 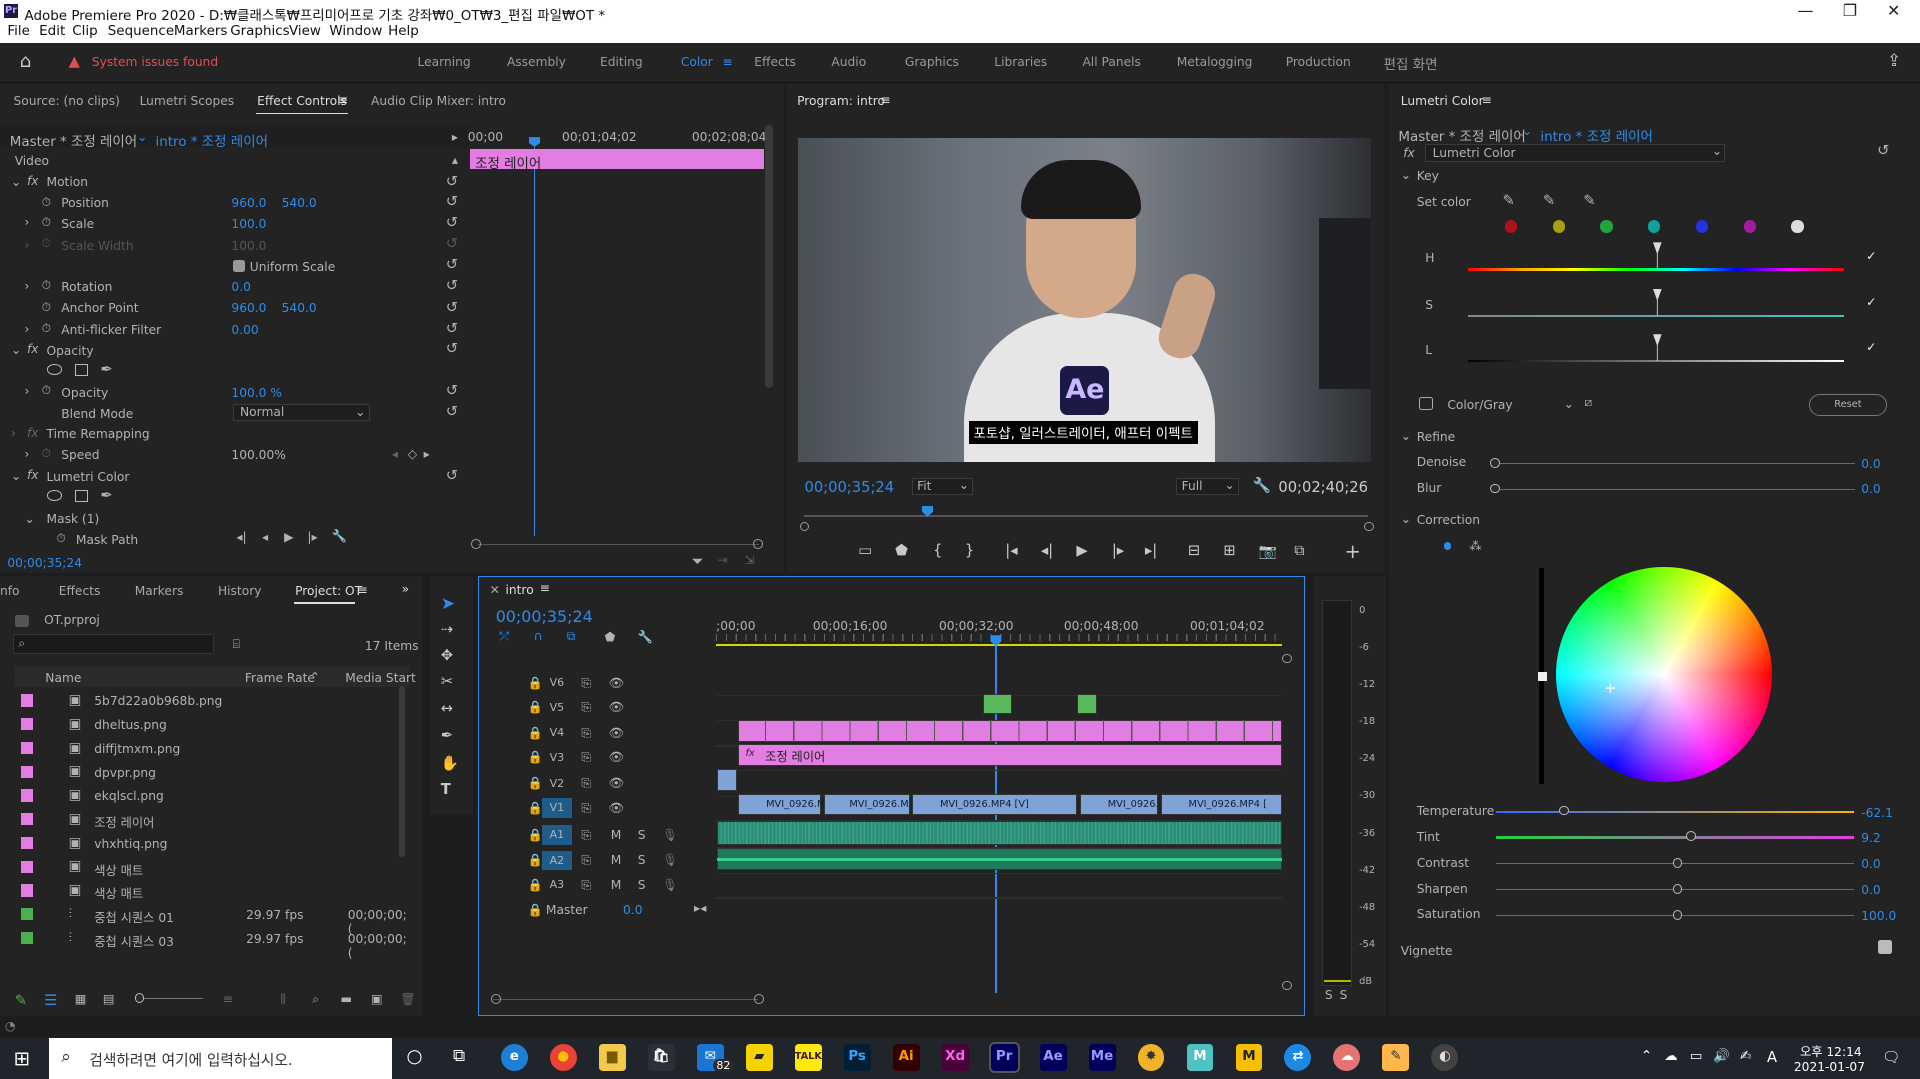 What do you see at coordinates (1396, 1058) in the screenshot?
I see `brush-app-icon: ✎` at bounding box center [1396, 1058].